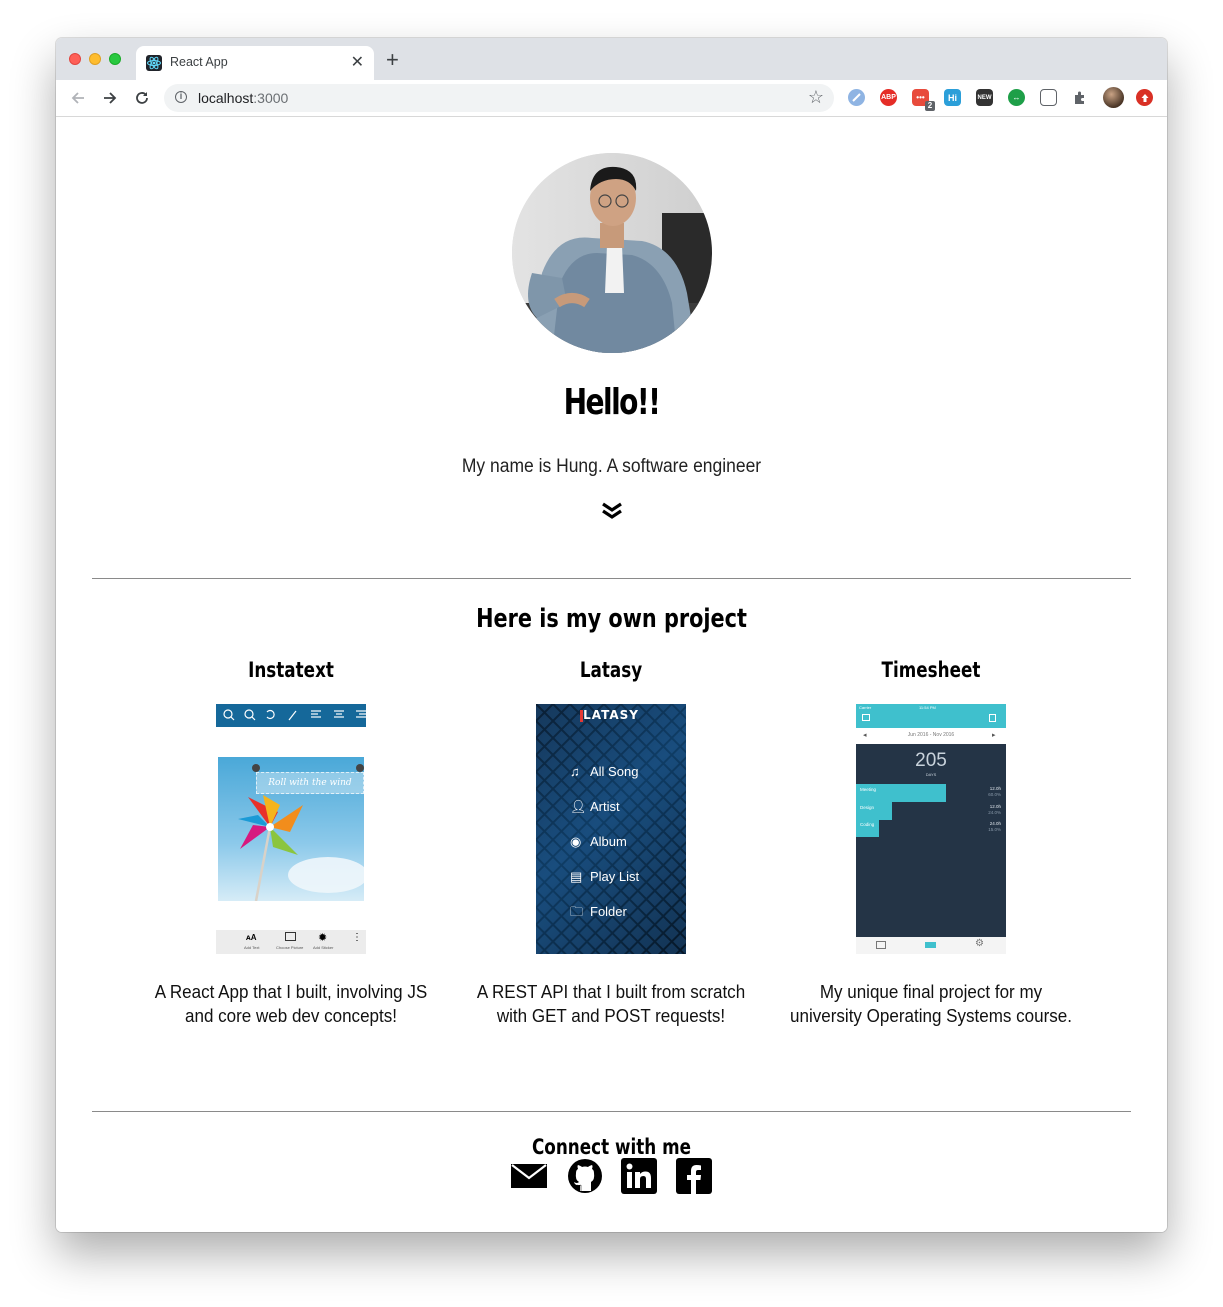 The image size is (1223, 1307). What do you see at coordinates (604, 876) in the screenshot?
I see `menu-item-play-list: ▤ Play List` at bounding box center [604, 876].